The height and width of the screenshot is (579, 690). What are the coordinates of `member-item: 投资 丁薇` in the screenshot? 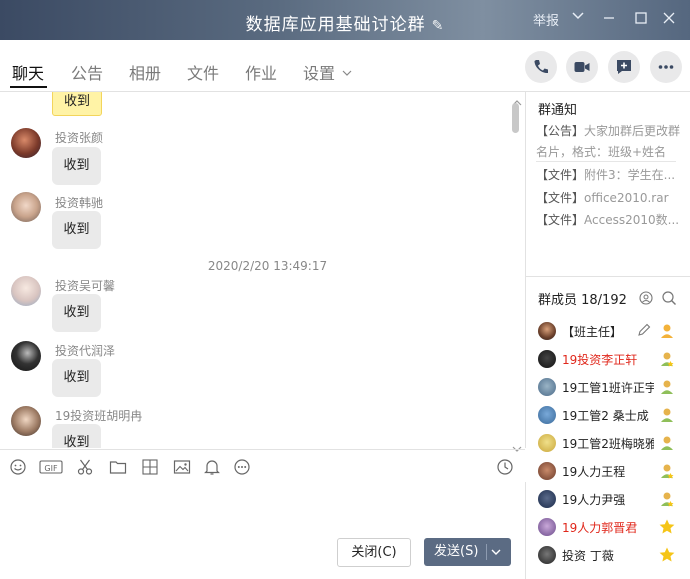 It's located at (613, 556).